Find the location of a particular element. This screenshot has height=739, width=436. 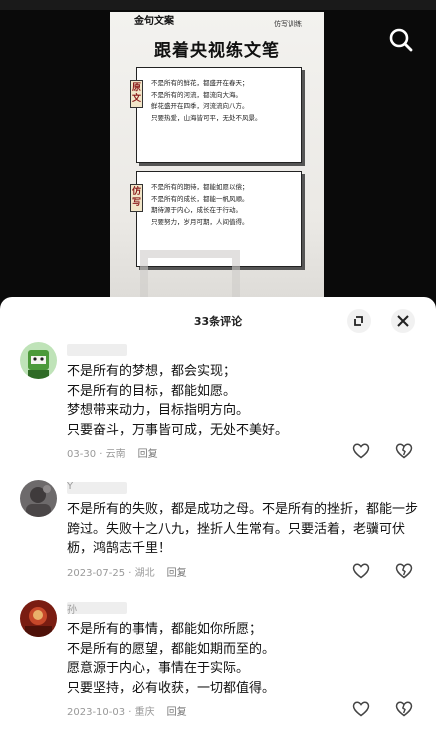

poster-brand: 金句文案 is located at coordinates (154, 21).